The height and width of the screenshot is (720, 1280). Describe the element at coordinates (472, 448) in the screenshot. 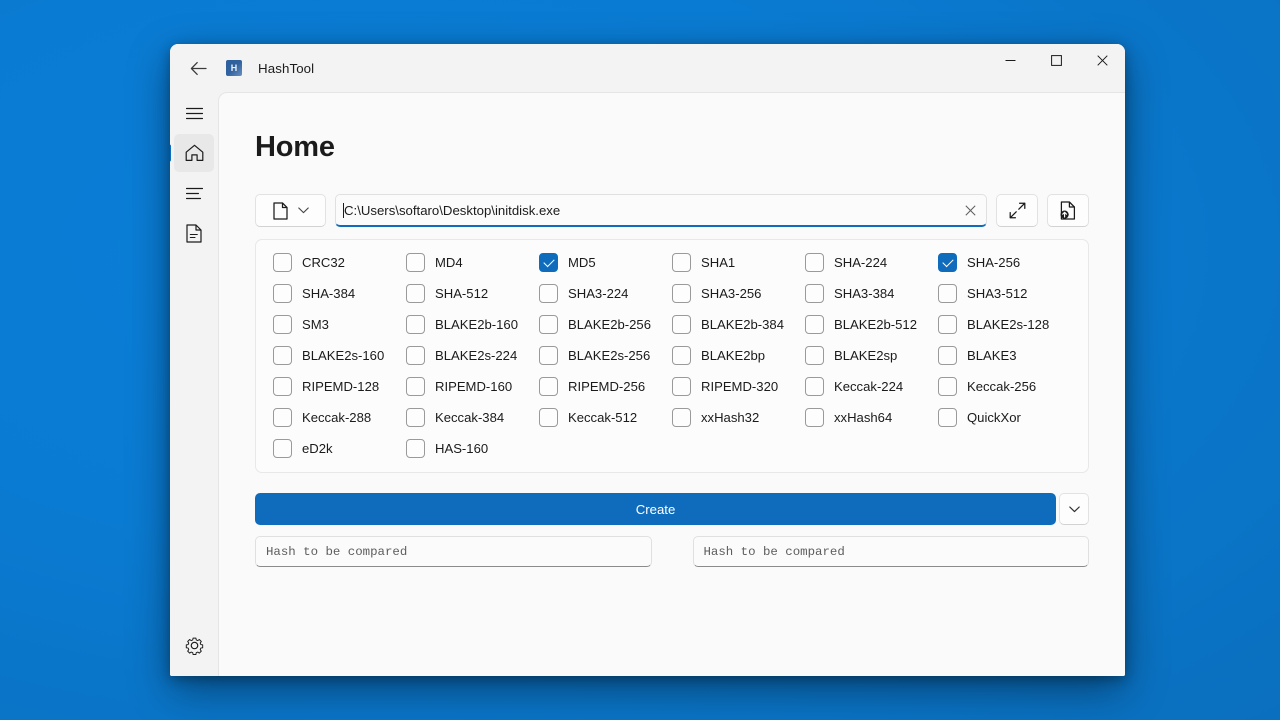

I see `algorithm-checkbox-has-160: HAS-160` at that location.